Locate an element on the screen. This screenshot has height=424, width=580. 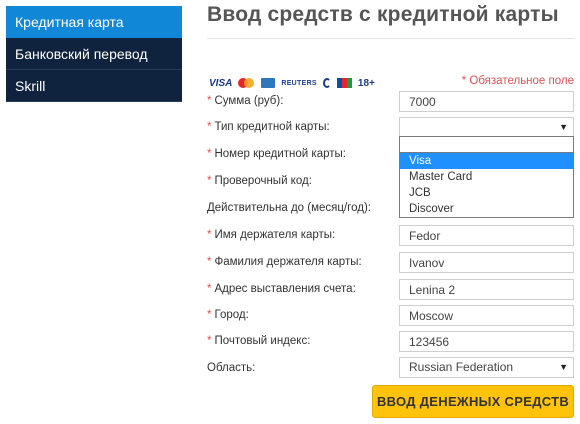
region-select: Russian Federation ▼ is located at coordinates (486, 367).